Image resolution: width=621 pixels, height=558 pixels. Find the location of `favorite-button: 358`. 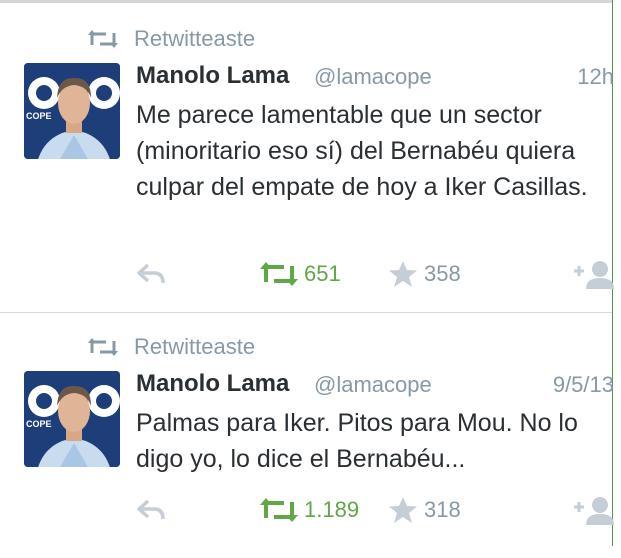

favorite-button: 358 is located at coordinates (424, 274).